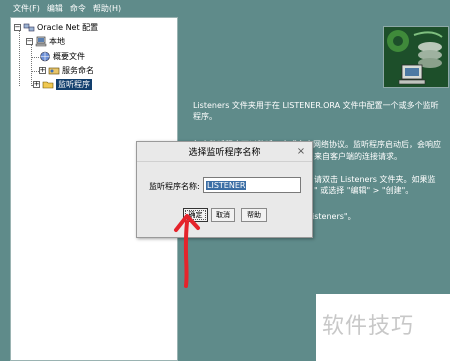 This screenshot has width=450, height=361. I want to click on close-icon: ×, so click(301, 152).